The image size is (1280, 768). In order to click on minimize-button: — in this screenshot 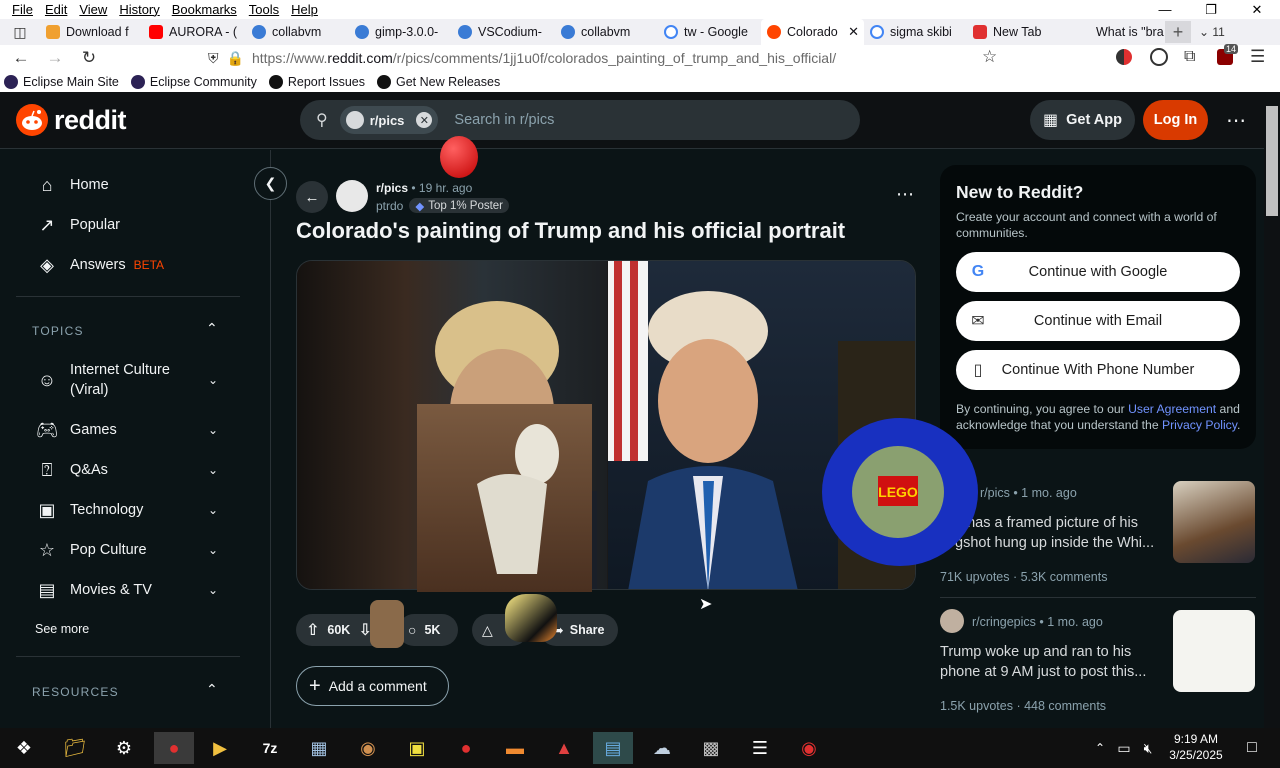, I will do `click(1165, 9)`.